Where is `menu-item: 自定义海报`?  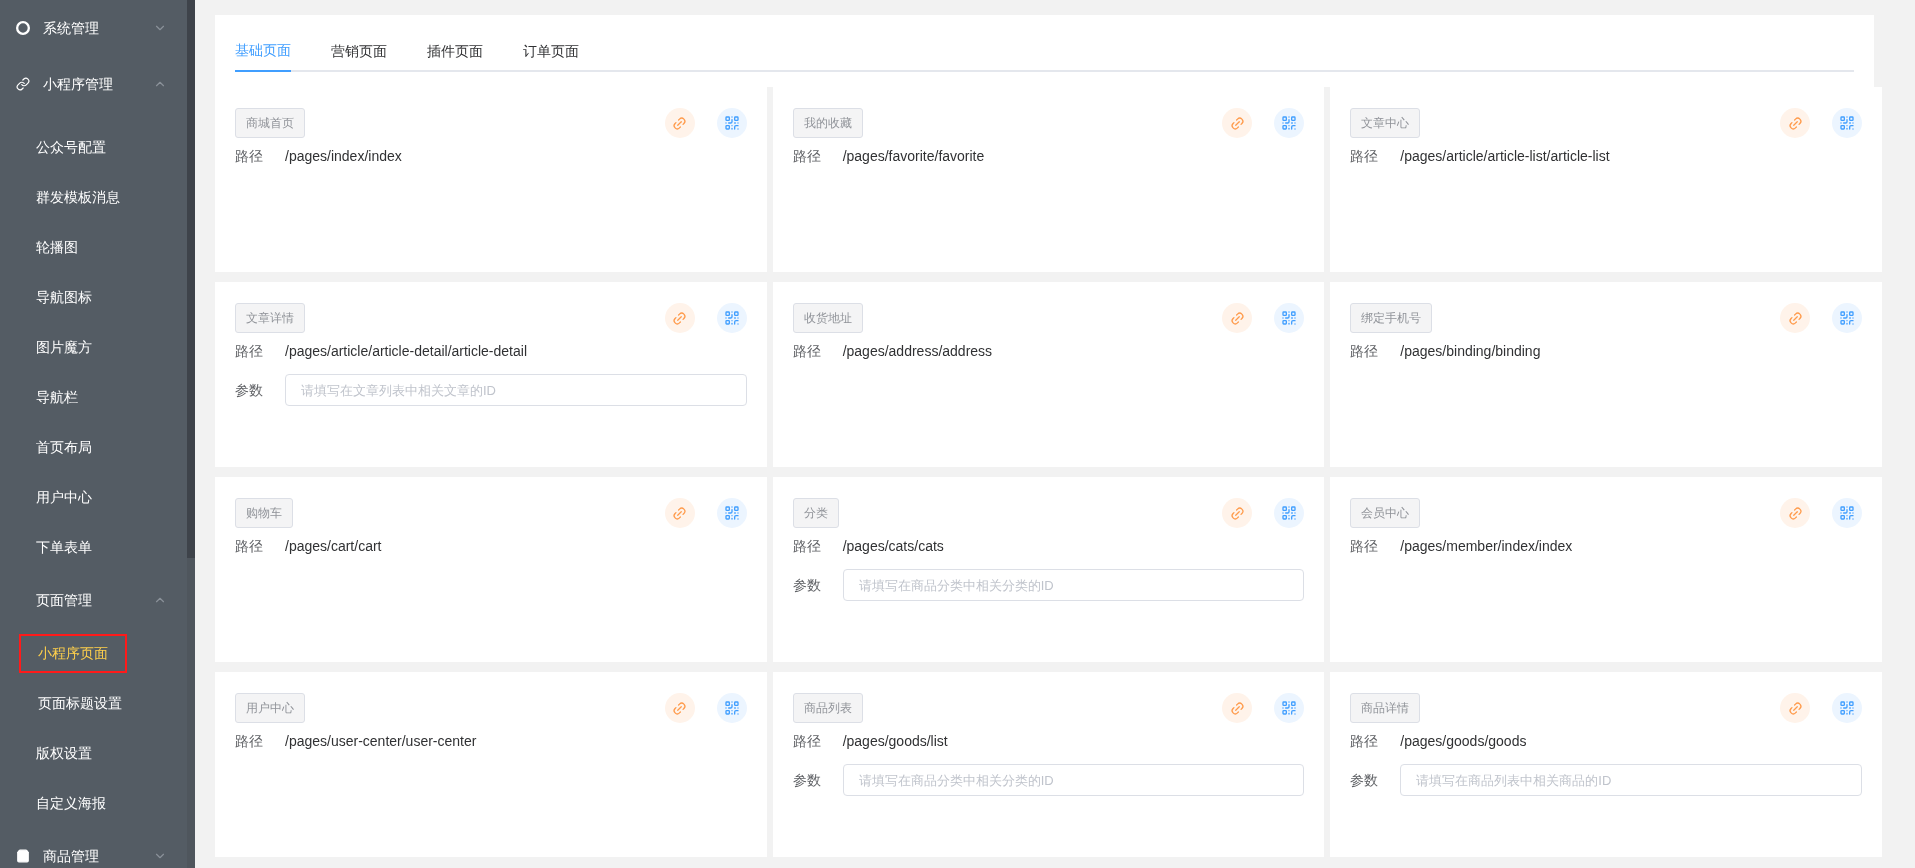 menu-item: 自定义海报 is located at coordinates (71, 803).